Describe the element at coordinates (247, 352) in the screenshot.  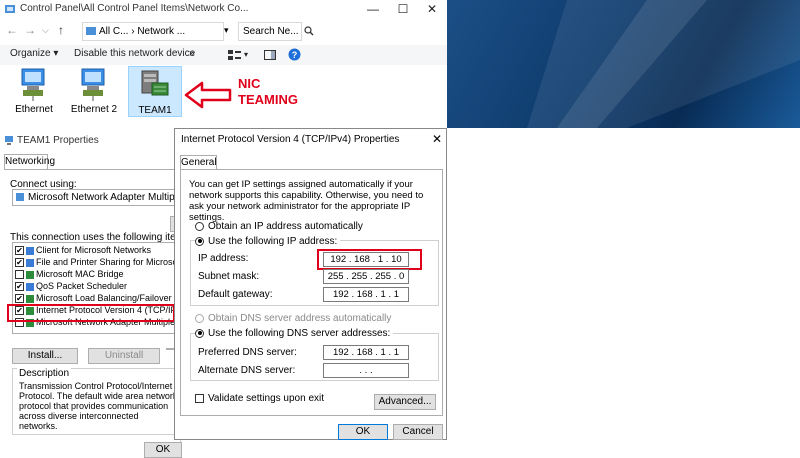
I see `preferred-dns-label: Preferred DNS server:` at that location.